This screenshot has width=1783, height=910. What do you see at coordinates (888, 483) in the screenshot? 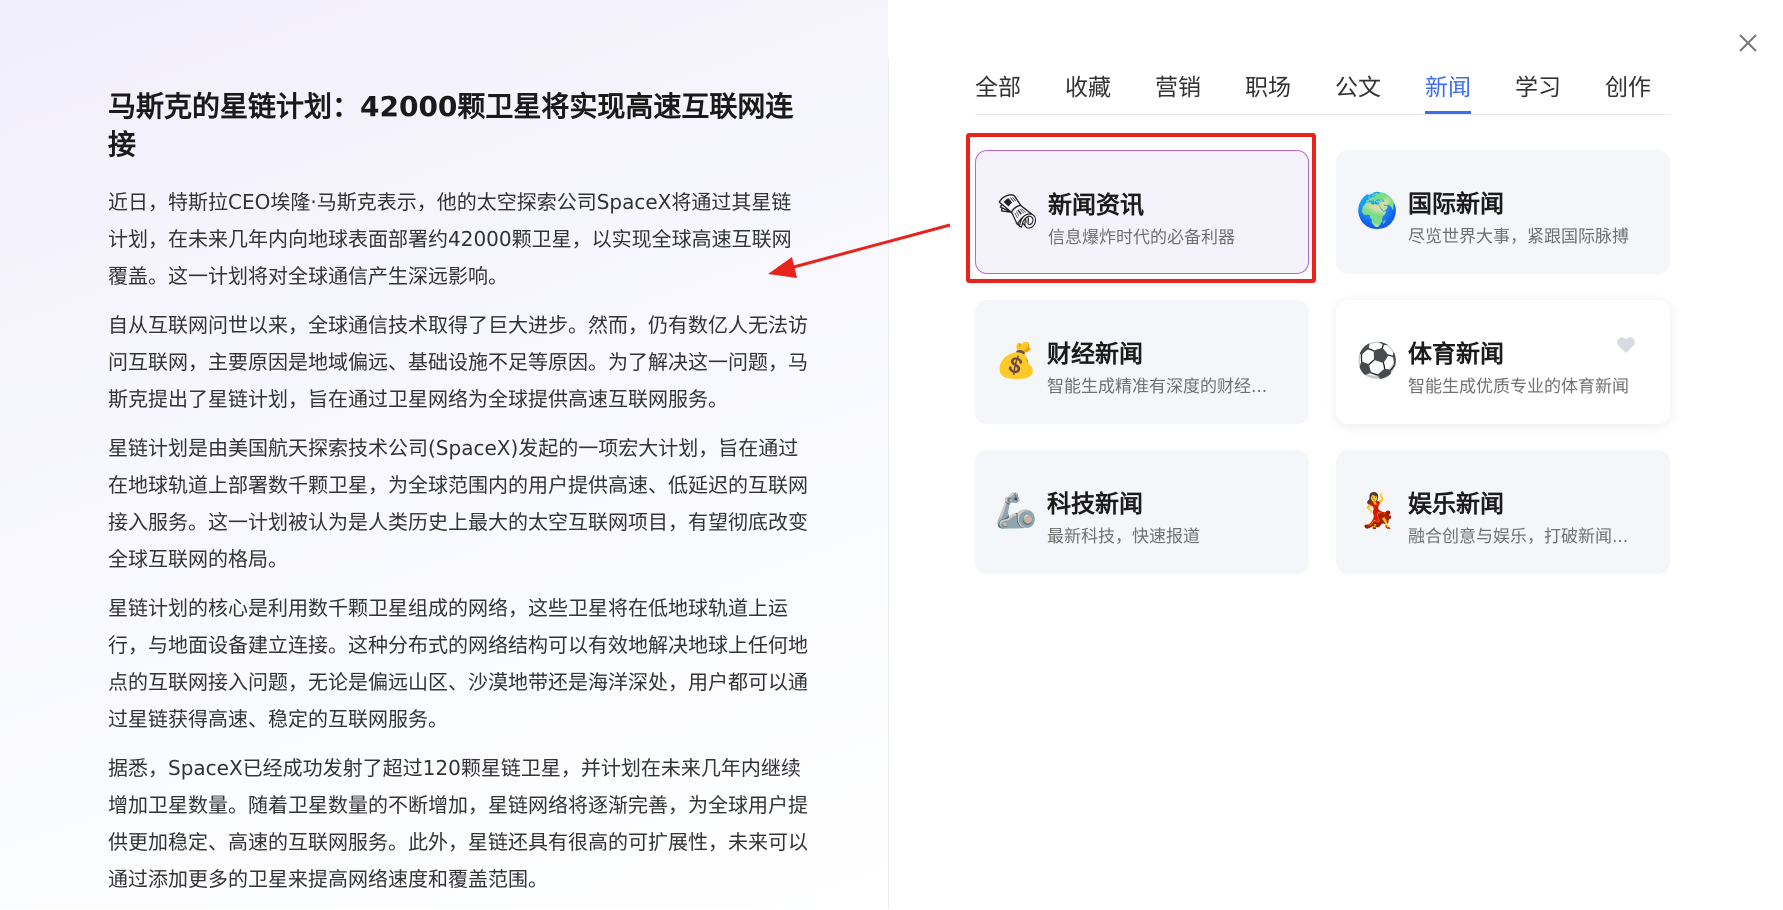
I see `panel-divider` at bounding box center [888, 483].